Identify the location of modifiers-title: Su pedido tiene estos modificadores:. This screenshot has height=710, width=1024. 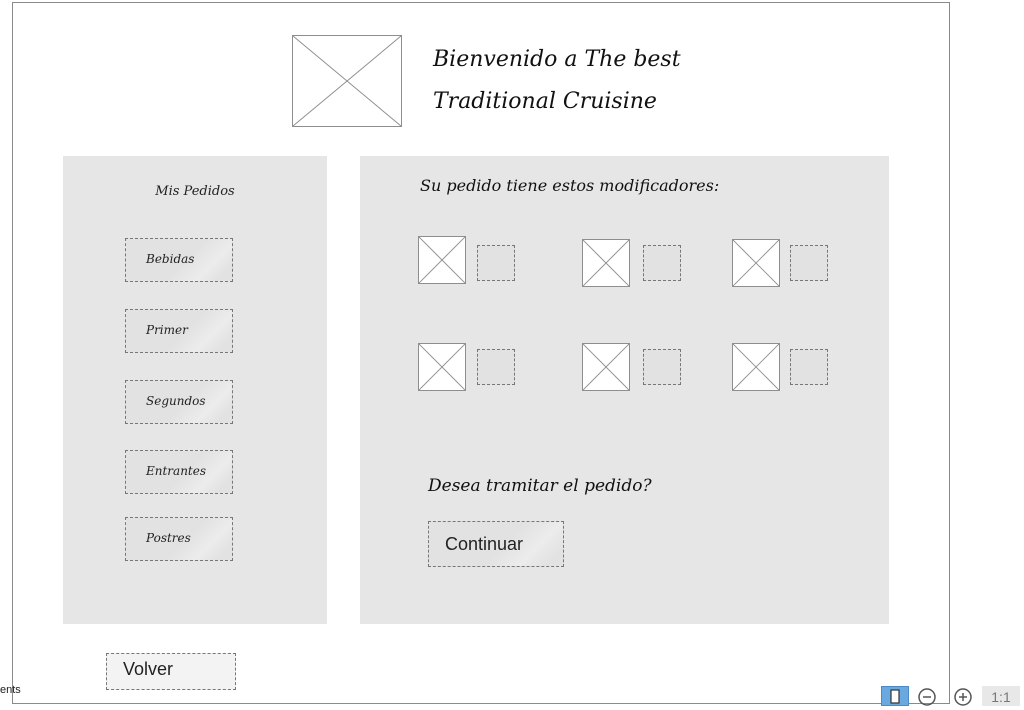
(570, 185).